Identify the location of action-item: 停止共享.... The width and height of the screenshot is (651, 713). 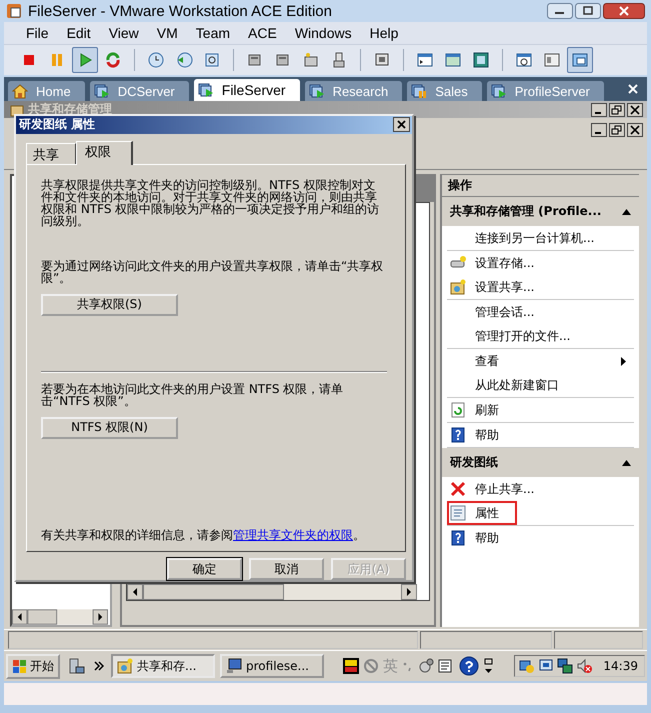
(540, 489).